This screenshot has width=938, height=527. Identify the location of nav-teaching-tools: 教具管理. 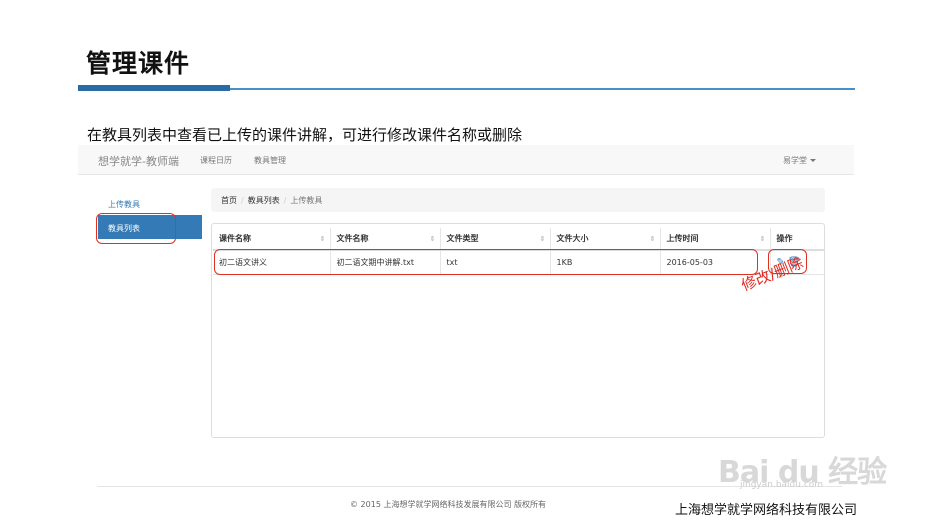
(270, 160).